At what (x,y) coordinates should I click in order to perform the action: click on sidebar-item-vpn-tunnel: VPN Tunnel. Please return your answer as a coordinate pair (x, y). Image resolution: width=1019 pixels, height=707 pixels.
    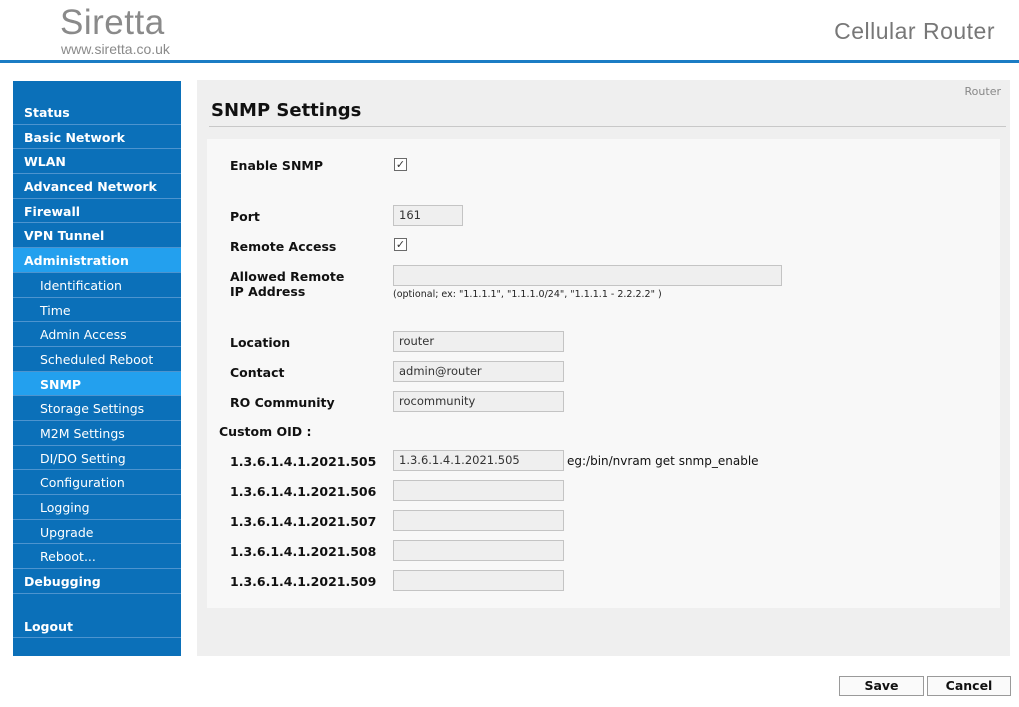
    Looking at the image, I should click on (97, 236).